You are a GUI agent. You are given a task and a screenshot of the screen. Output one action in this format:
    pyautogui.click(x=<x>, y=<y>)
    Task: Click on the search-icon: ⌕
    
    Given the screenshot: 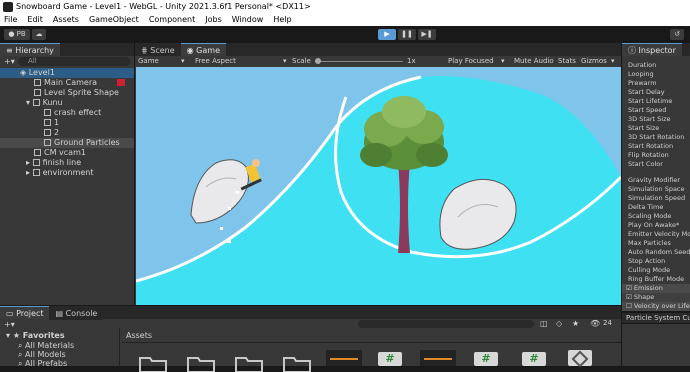 What is the action you would take?
    pyautogui.click(x=22, y=354)
    